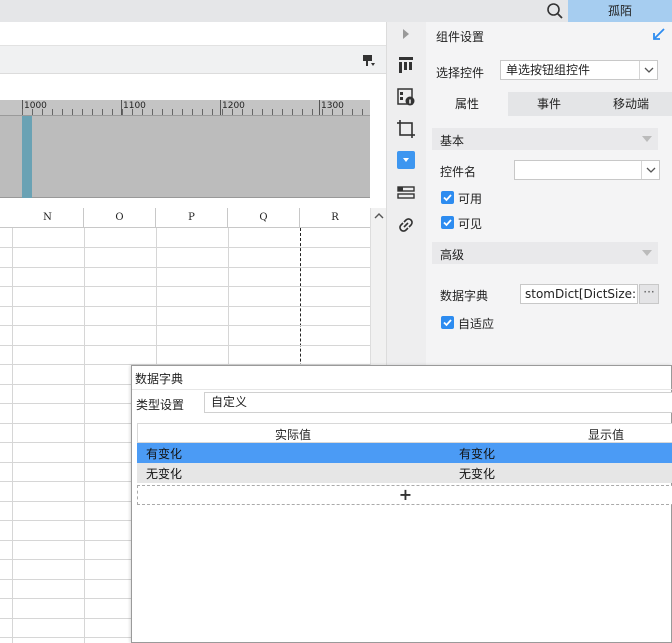  Describe the element at coordinates (452, 255) in the screenshot. I see `section-advanced-label: 高级` at that location.